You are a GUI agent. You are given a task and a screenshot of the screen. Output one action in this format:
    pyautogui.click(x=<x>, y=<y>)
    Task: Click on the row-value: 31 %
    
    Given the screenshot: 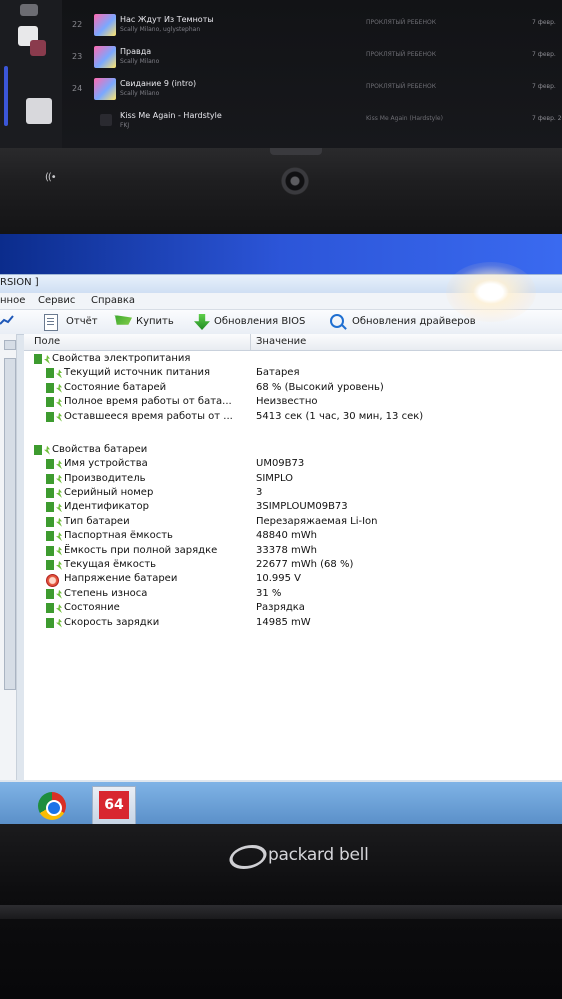 What is the action you would take?
    pyautogui.click(x=269, y=593)
    